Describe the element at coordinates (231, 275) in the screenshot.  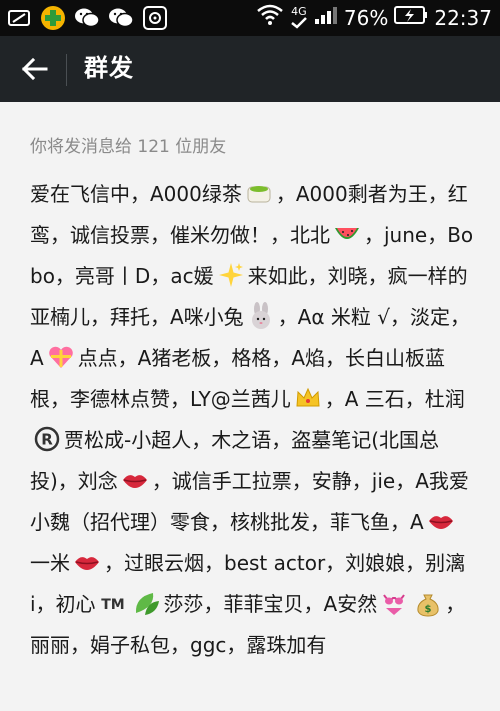
I see `sparkles-icon` at that location.